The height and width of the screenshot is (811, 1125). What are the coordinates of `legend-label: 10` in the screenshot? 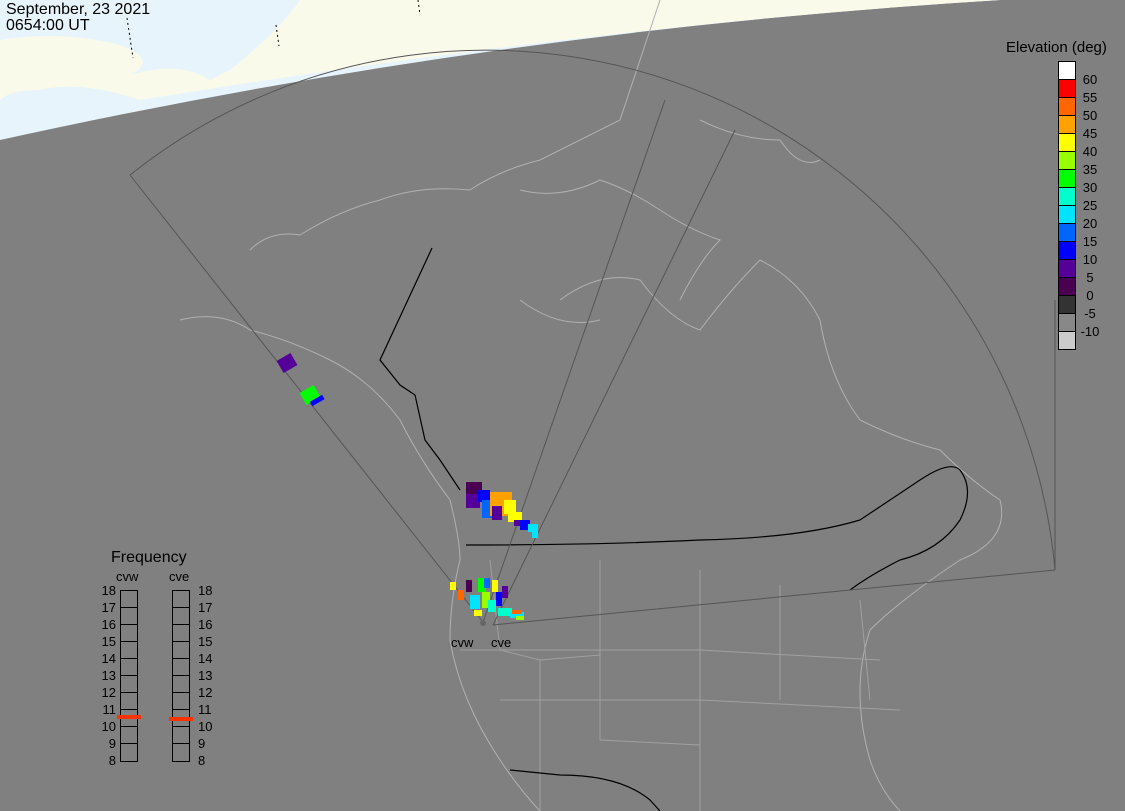 It's located at (1090, 259).